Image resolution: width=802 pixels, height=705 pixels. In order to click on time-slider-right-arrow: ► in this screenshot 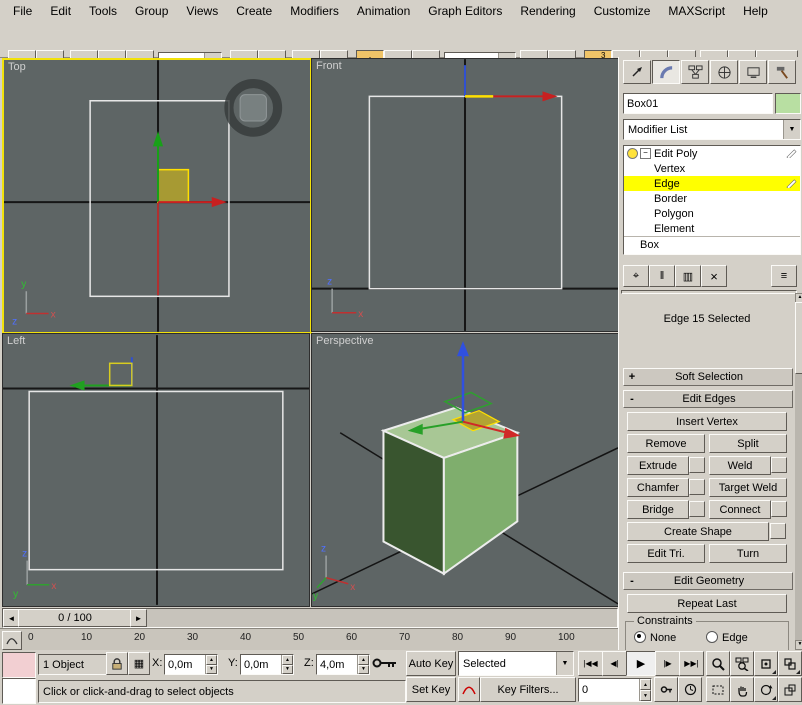, I will do `click(138, 618)`.